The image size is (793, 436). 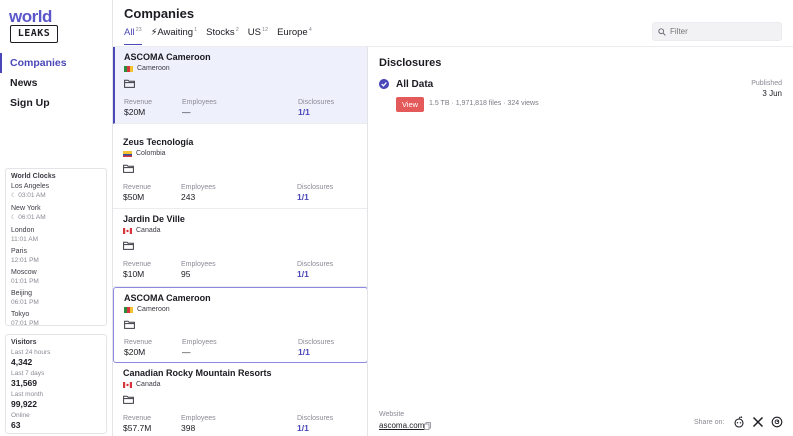 I want to click on clock-item: Los Angeles ☾ 03:01 AM, so click(x=56, y=191).